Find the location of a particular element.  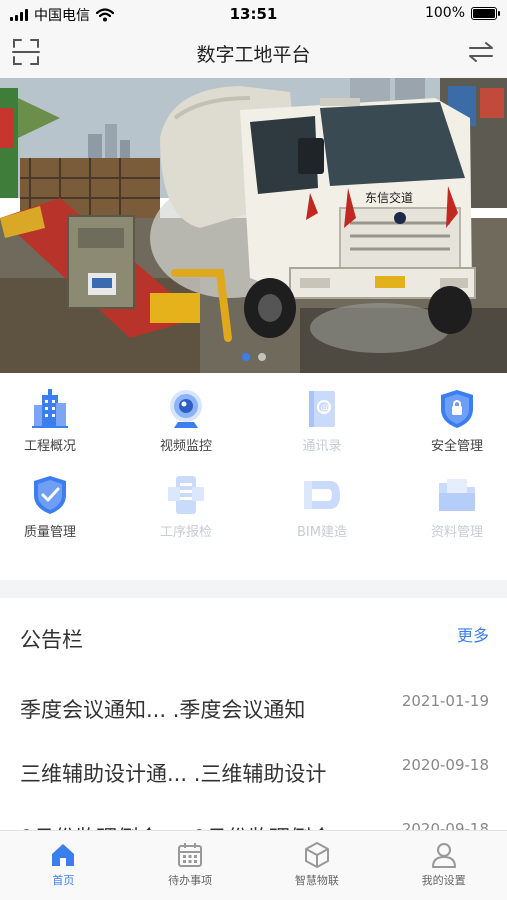

carousel-dot-active is located at coordinates (245, 357).